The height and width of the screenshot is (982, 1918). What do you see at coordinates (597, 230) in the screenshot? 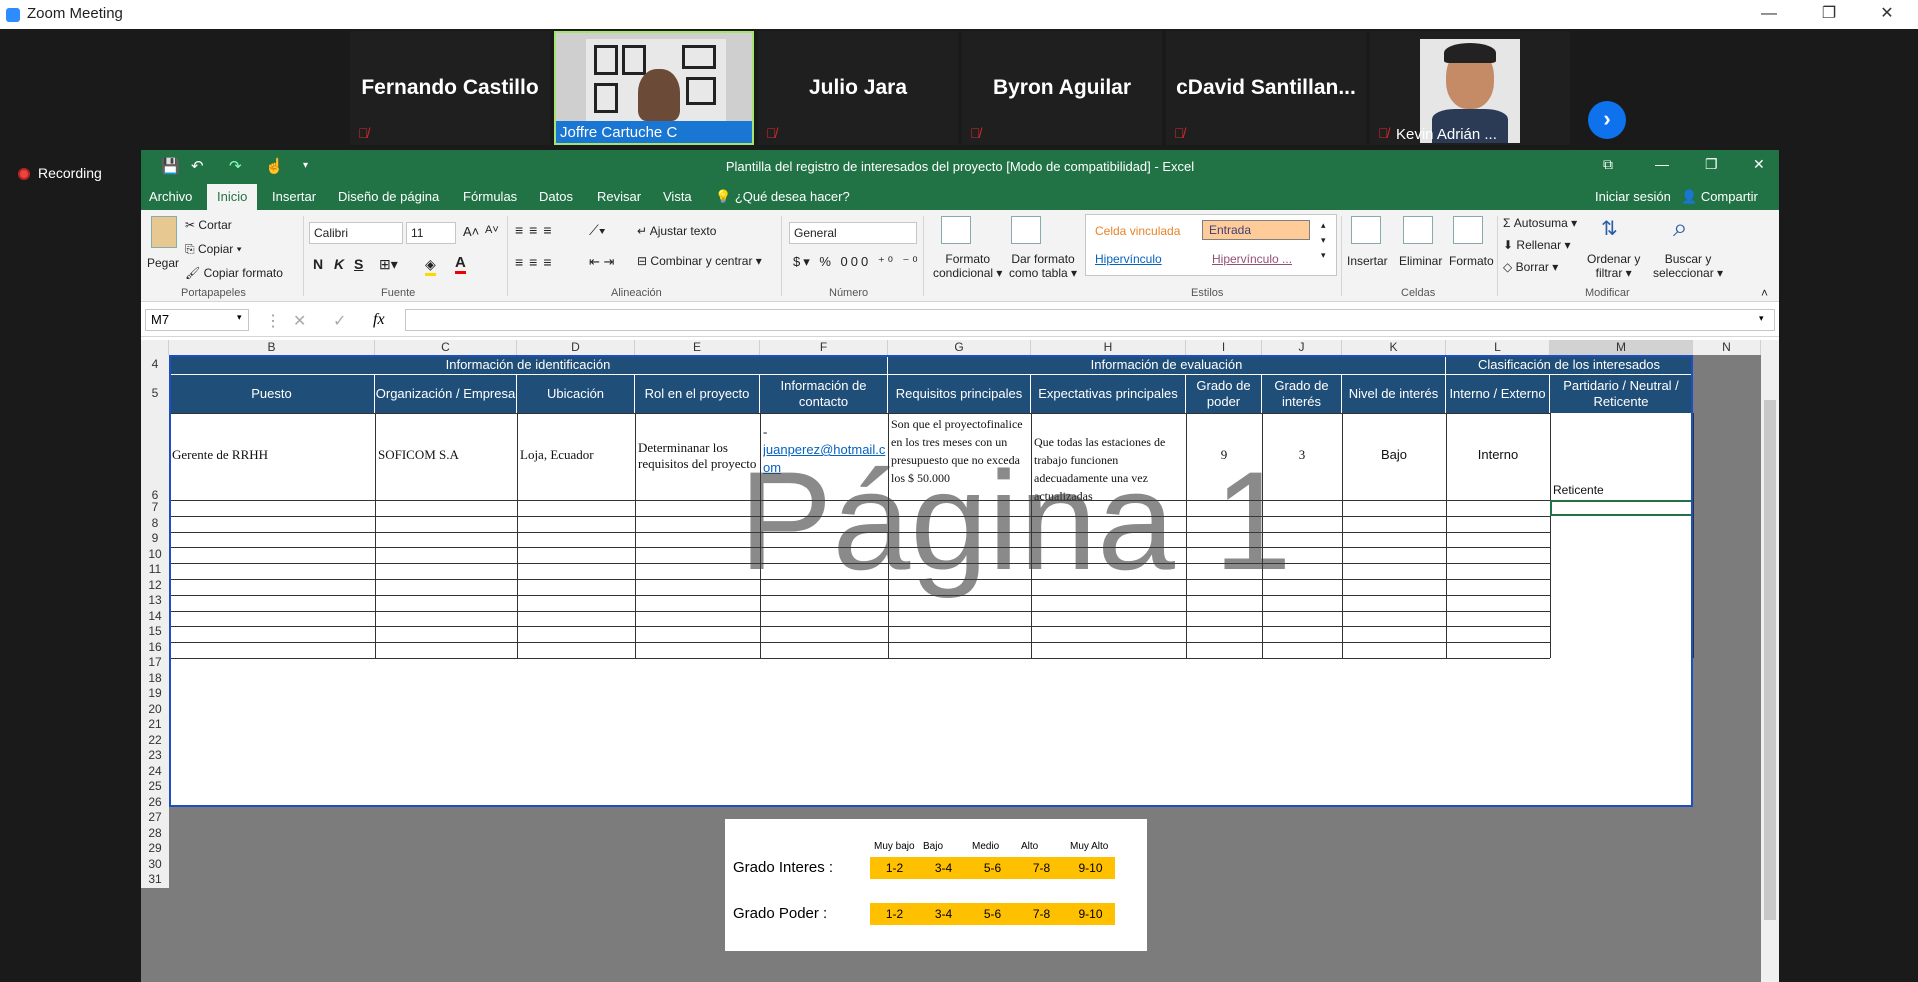
I see `orientation-icon: ⟋▾` at bounding box center [597, 230].